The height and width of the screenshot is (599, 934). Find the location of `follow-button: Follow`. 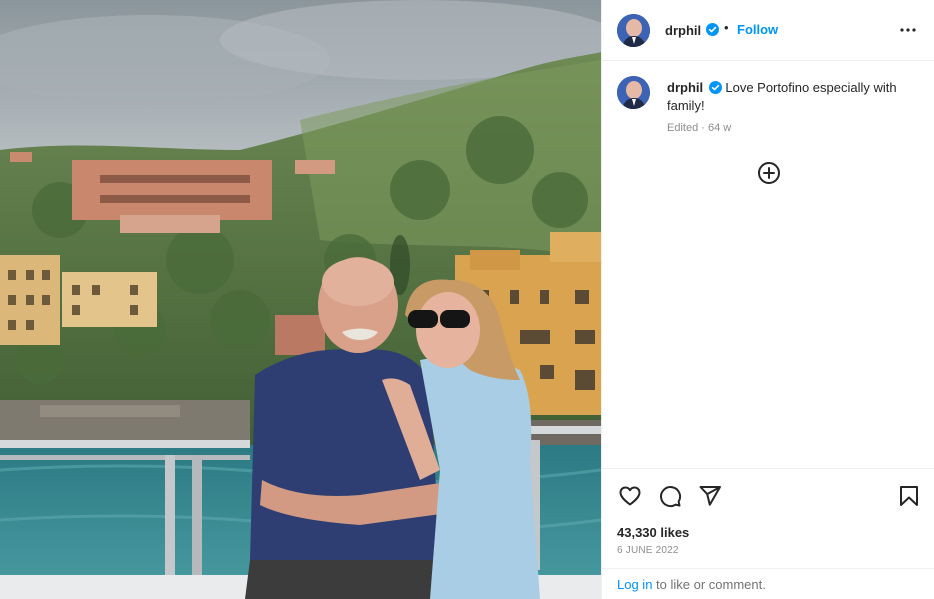

follow-button: Follow is located at coordinates (757, 29).